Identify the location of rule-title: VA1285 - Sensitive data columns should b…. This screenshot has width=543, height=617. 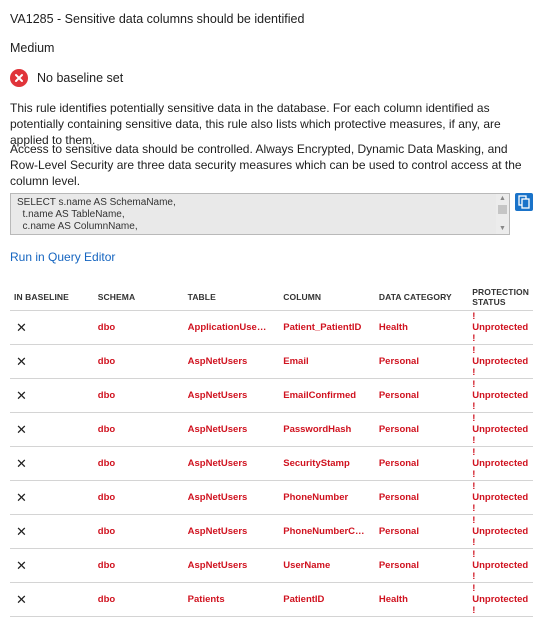
(157, 19).